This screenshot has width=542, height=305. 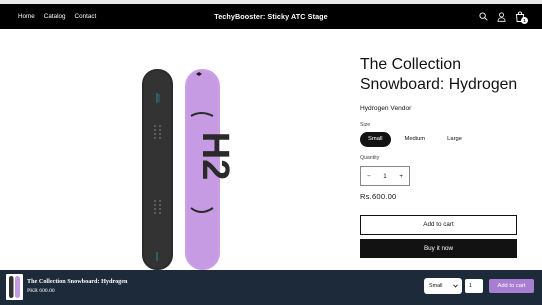 I want to click on store-brand: TechyBooster: Sticky ATC Stage, so click(x=271, y=16).